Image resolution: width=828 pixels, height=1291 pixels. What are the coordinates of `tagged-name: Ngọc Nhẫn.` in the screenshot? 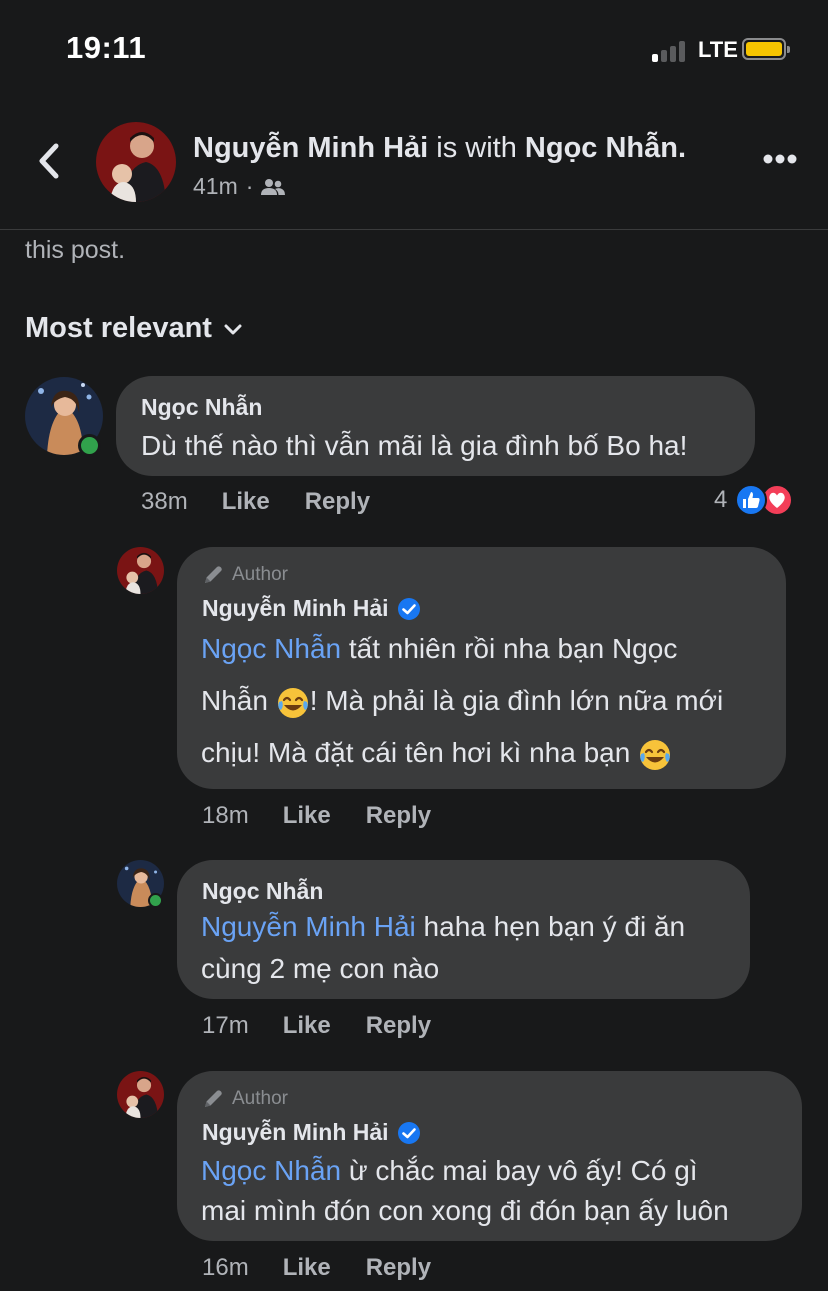 It's located at (605, 148).